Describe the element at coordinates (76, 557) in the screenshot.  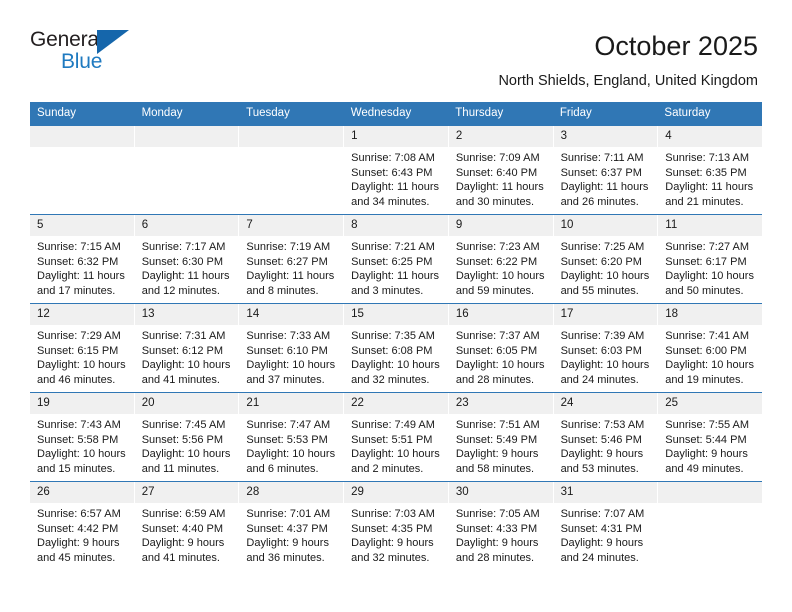
I see `daylight-text: and 45 minutes.` at that location.